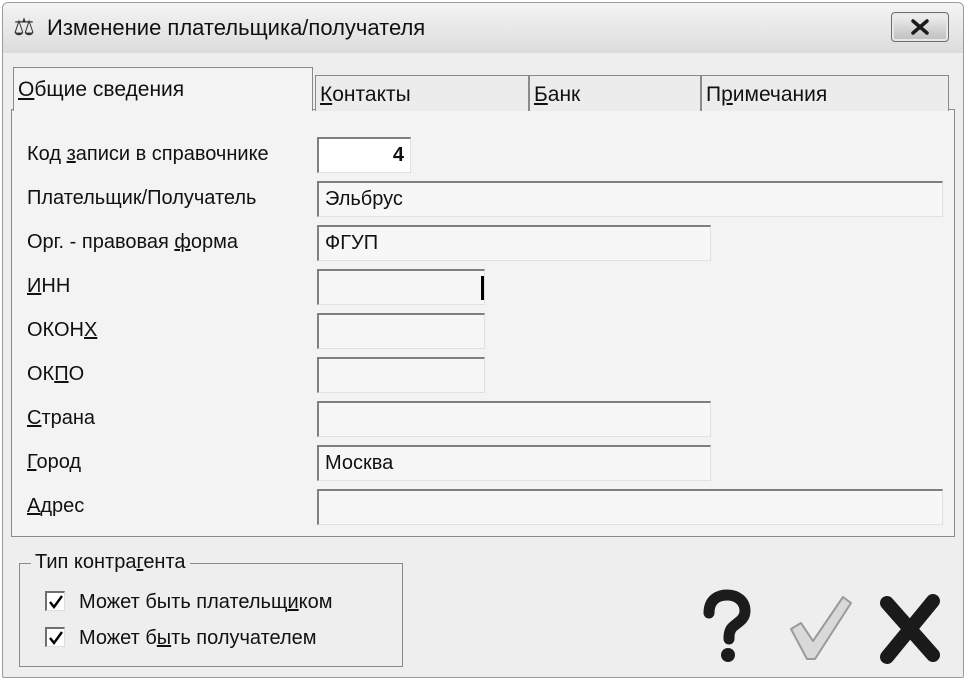 Image resolution: width=968 pixels, height=680 pixels. What do you see at coordinates (62, 330) in the screenshot?
I see `okonh-label: ОКОНХ` at bounding box center [62, 330].